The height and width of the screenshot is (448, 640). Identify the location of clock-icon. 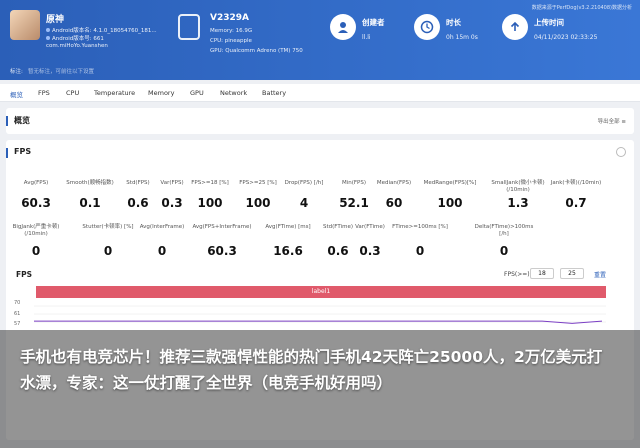
(427, 27).